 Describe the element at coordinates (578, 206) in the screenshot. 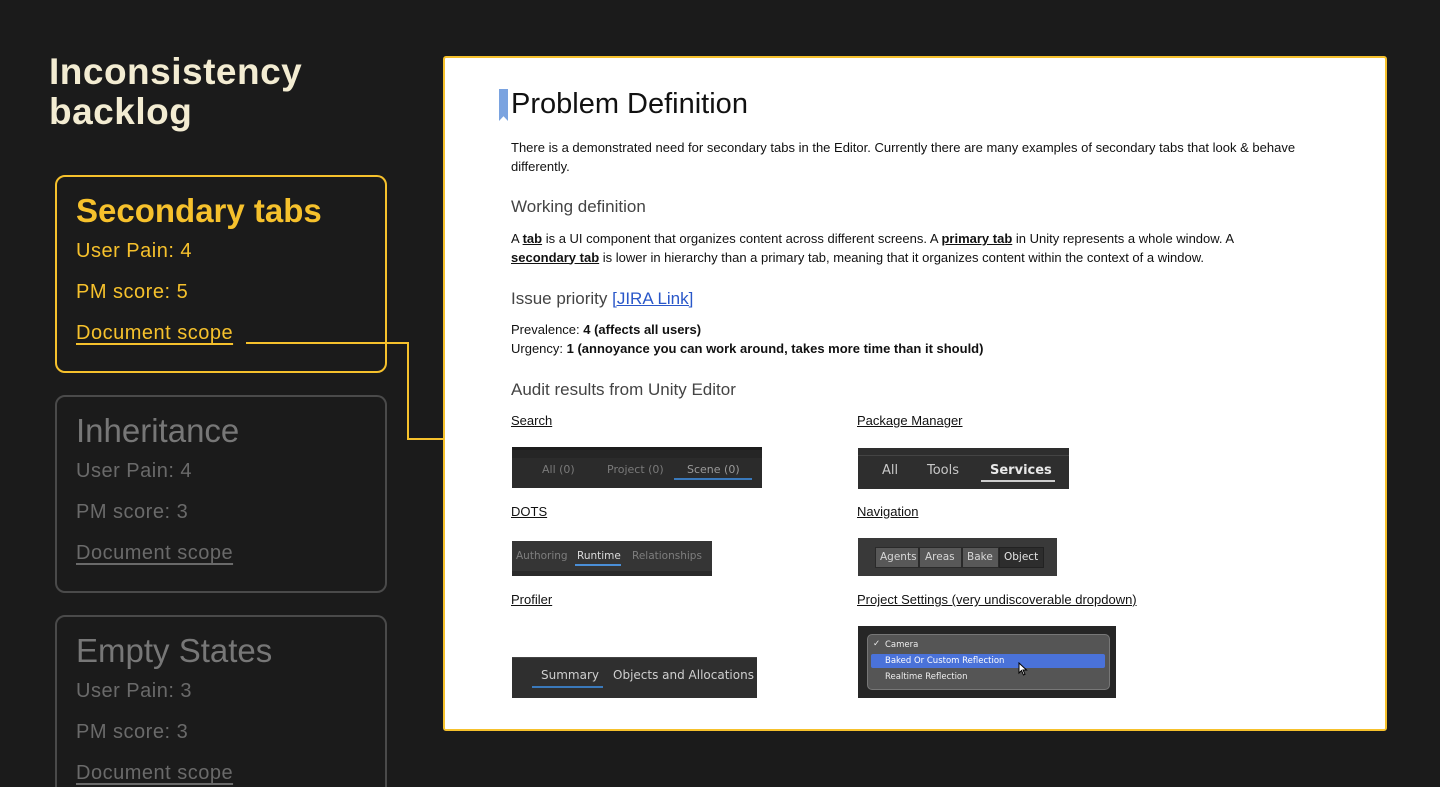

I see `working-definition-heading: Working definition` at that location.